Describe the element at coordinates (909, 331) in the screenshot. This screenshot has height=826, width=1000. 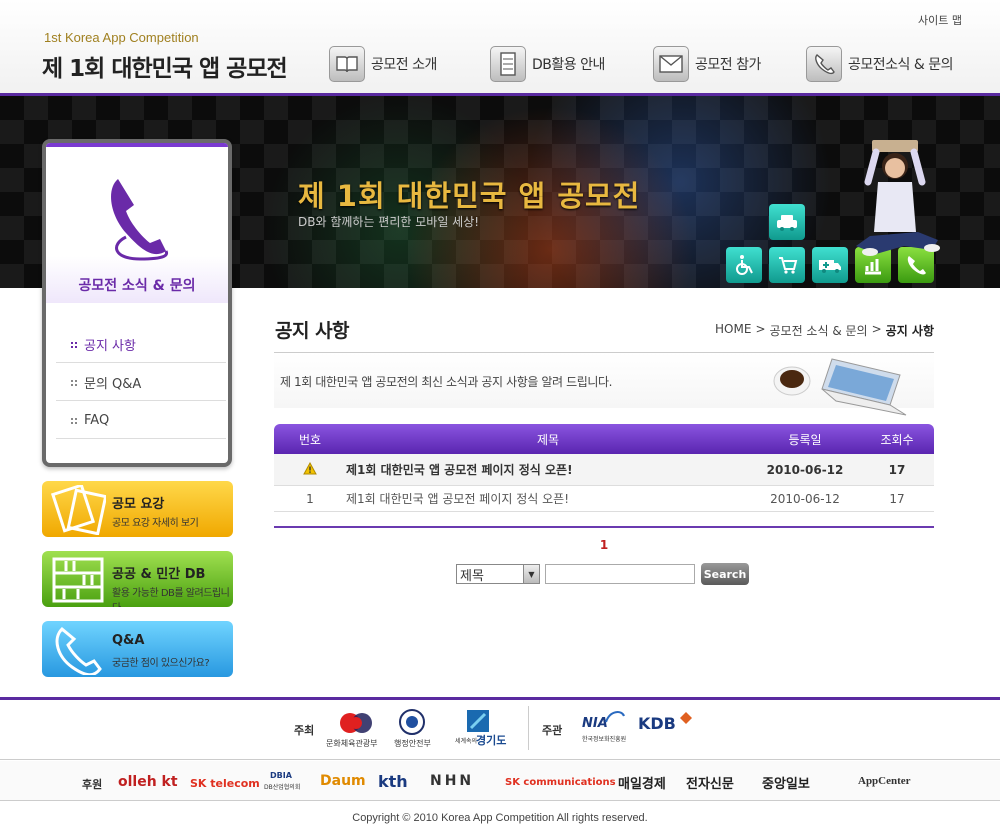
I see `breadcrumb-current: 공지 사항` at that location.